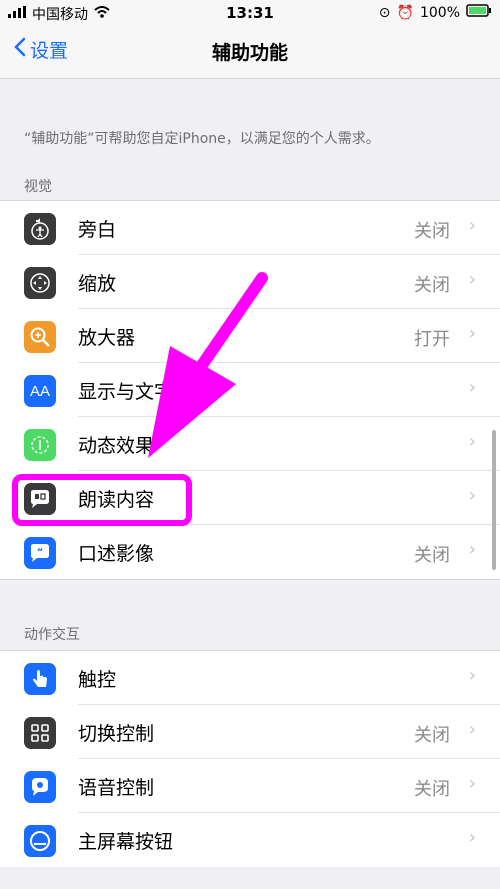 The height and width of the screenshot is (889, 500). I want to click on annotation-arrow-icon, so click(208, 365).